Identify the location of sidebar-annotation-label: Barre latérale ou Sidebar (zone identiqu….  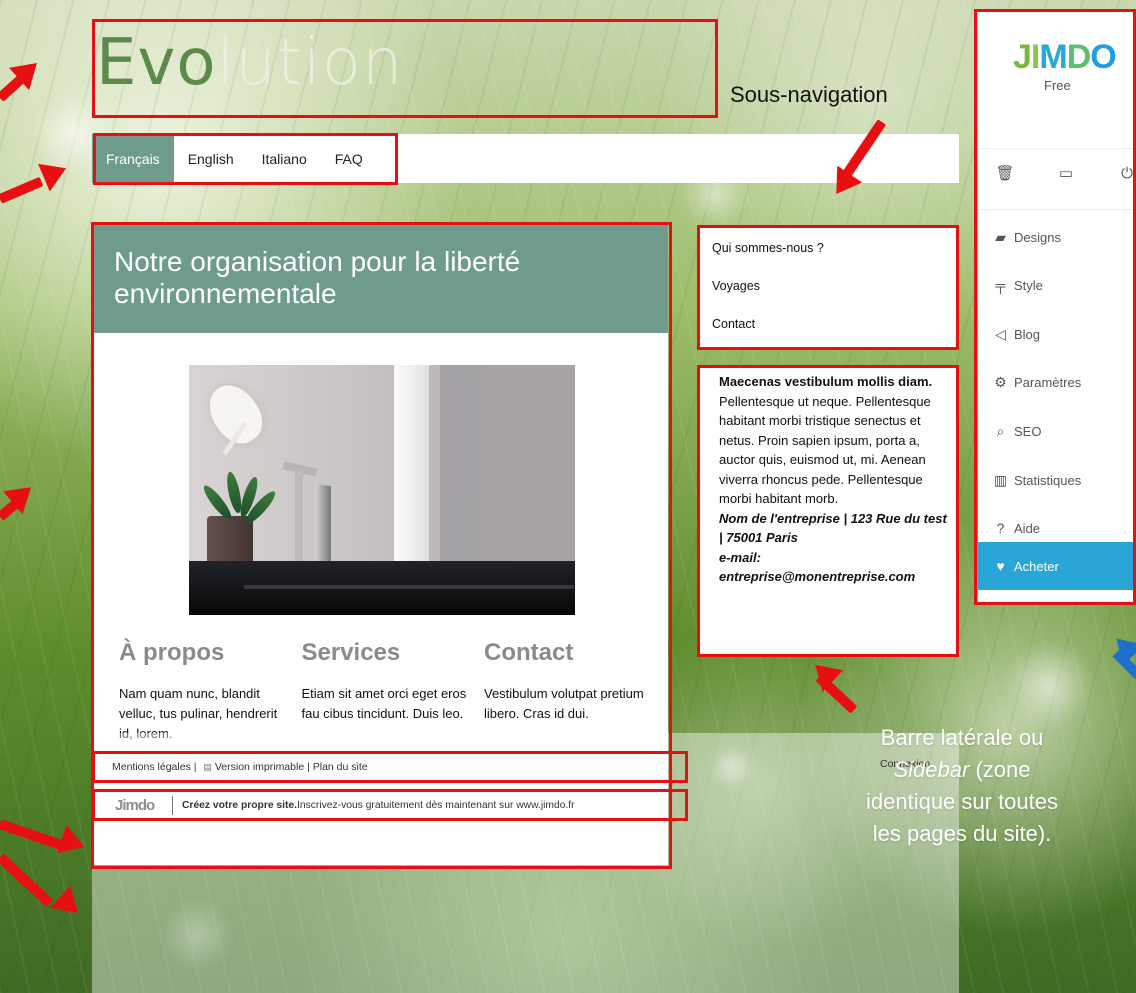
(962, 786).